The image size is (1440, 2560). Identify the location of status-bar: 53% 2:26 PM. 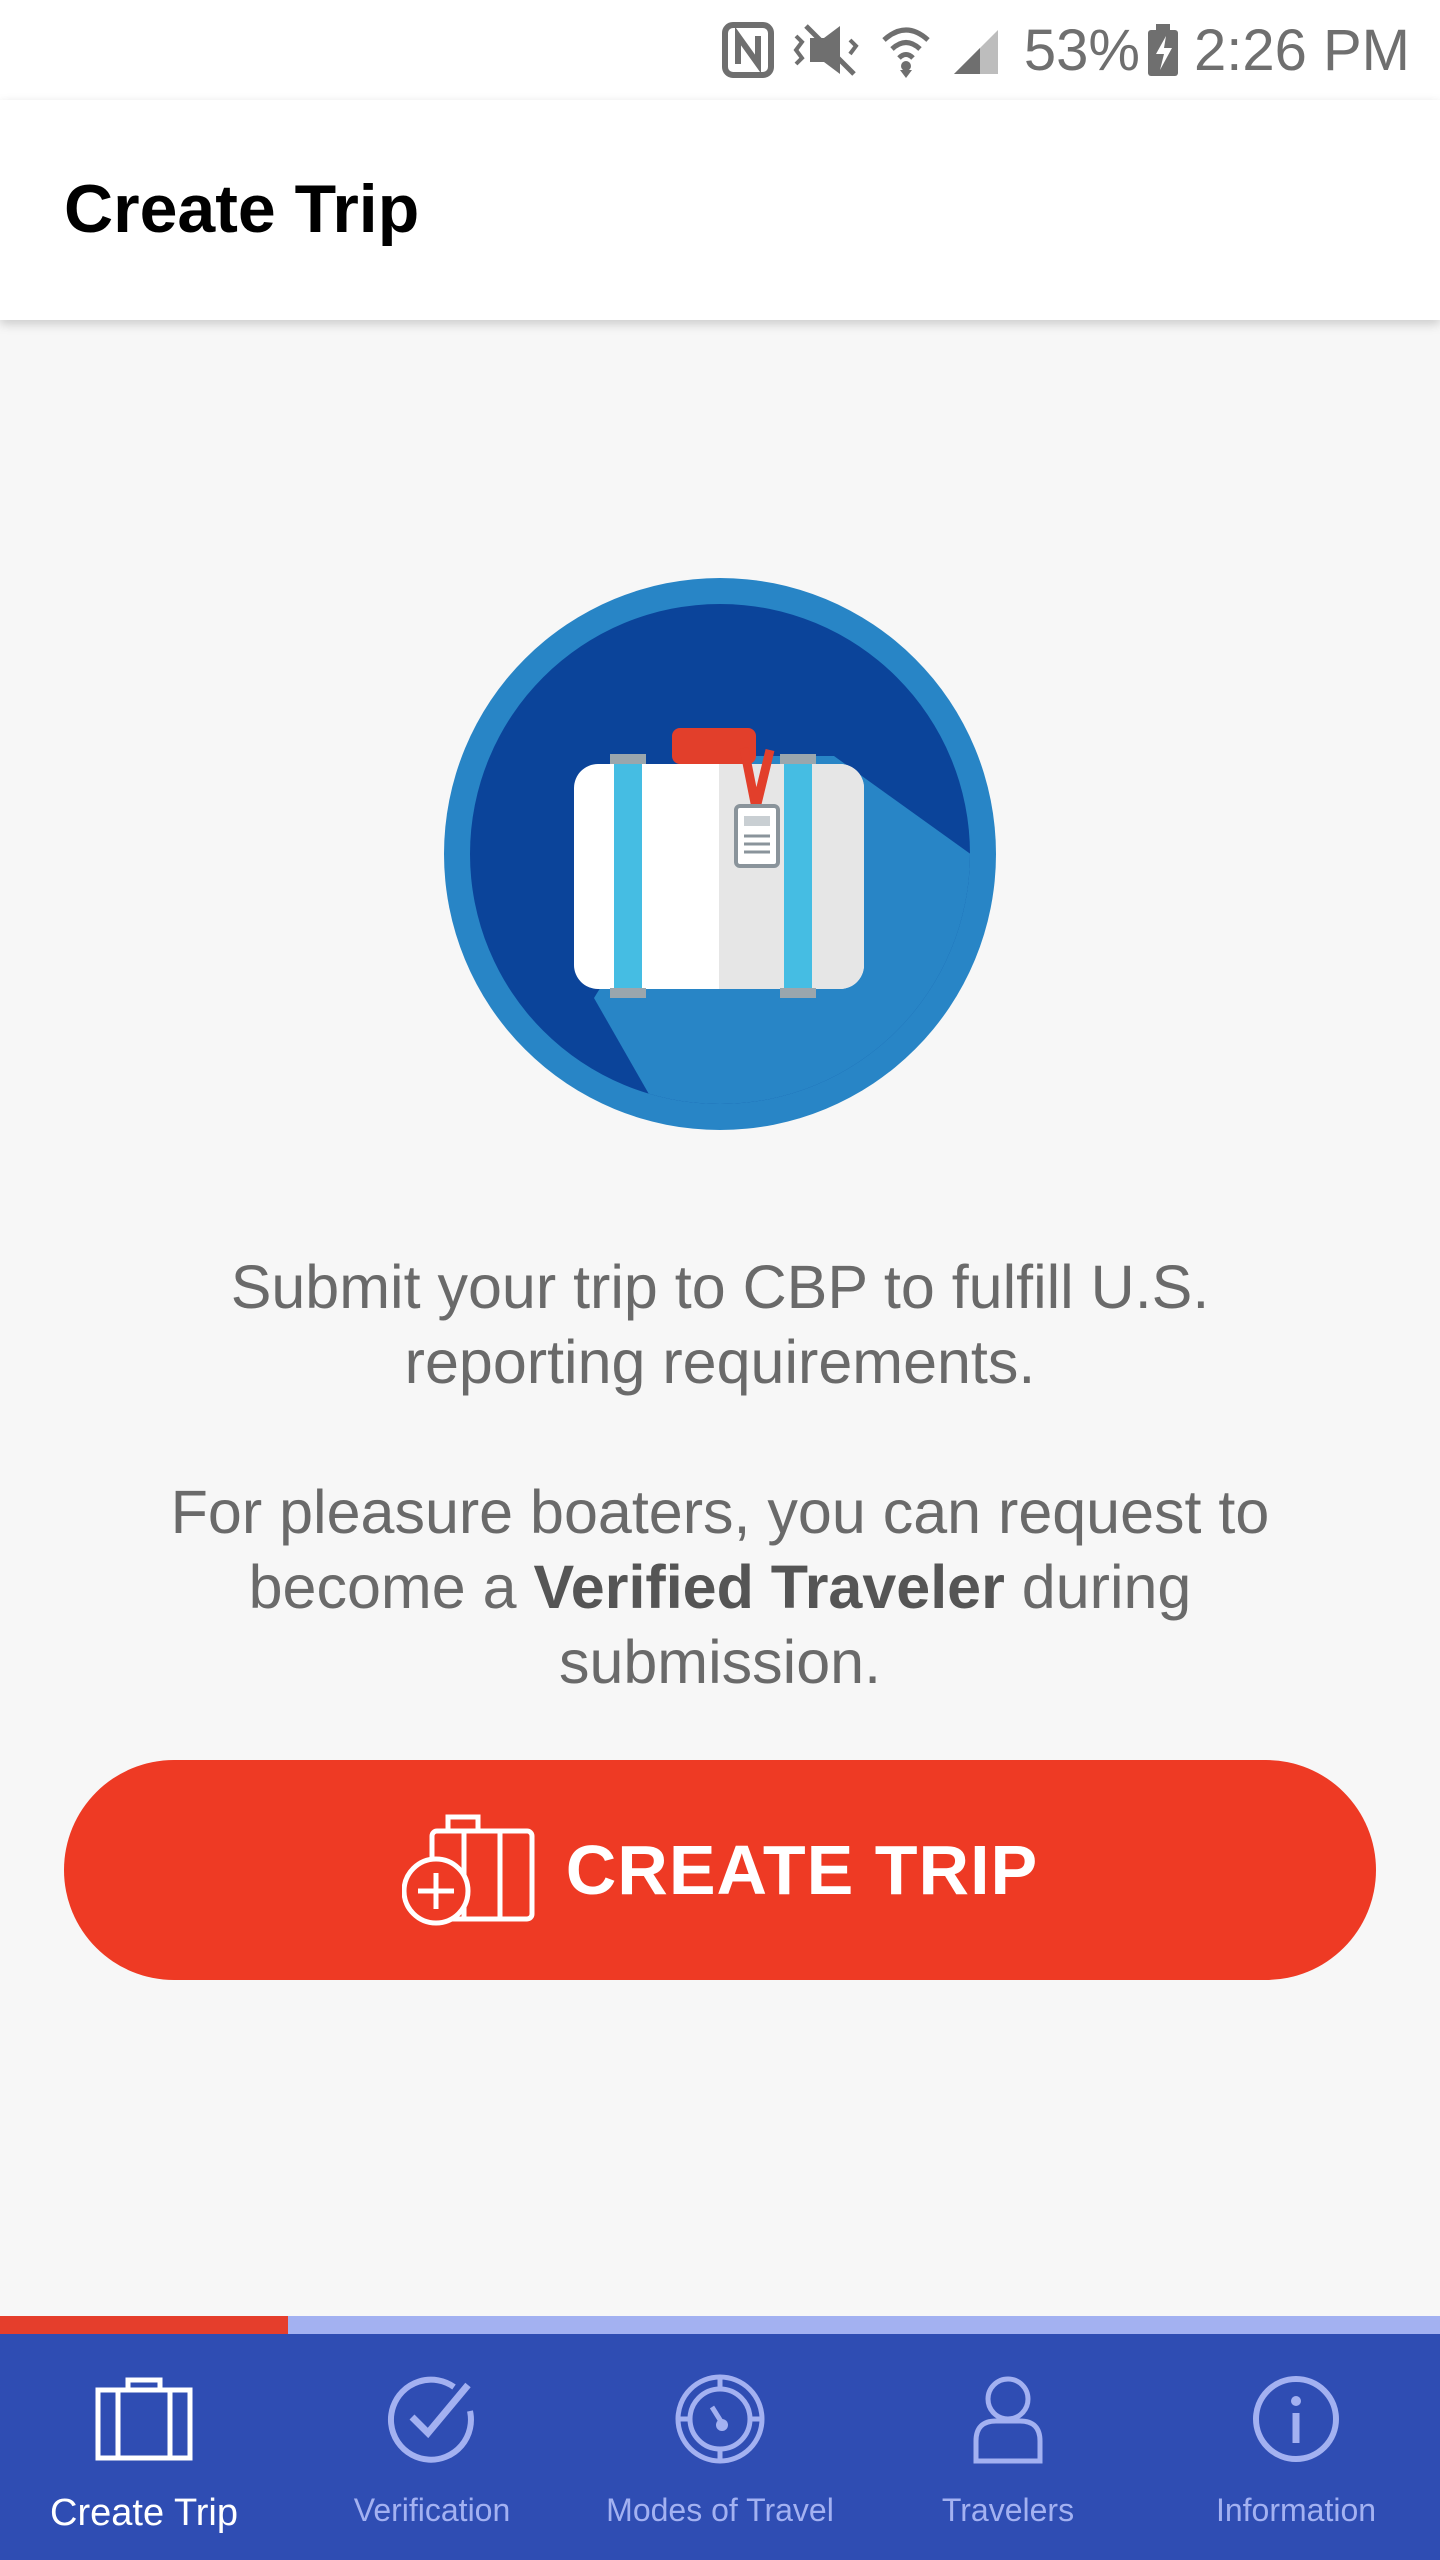
(720, 50).